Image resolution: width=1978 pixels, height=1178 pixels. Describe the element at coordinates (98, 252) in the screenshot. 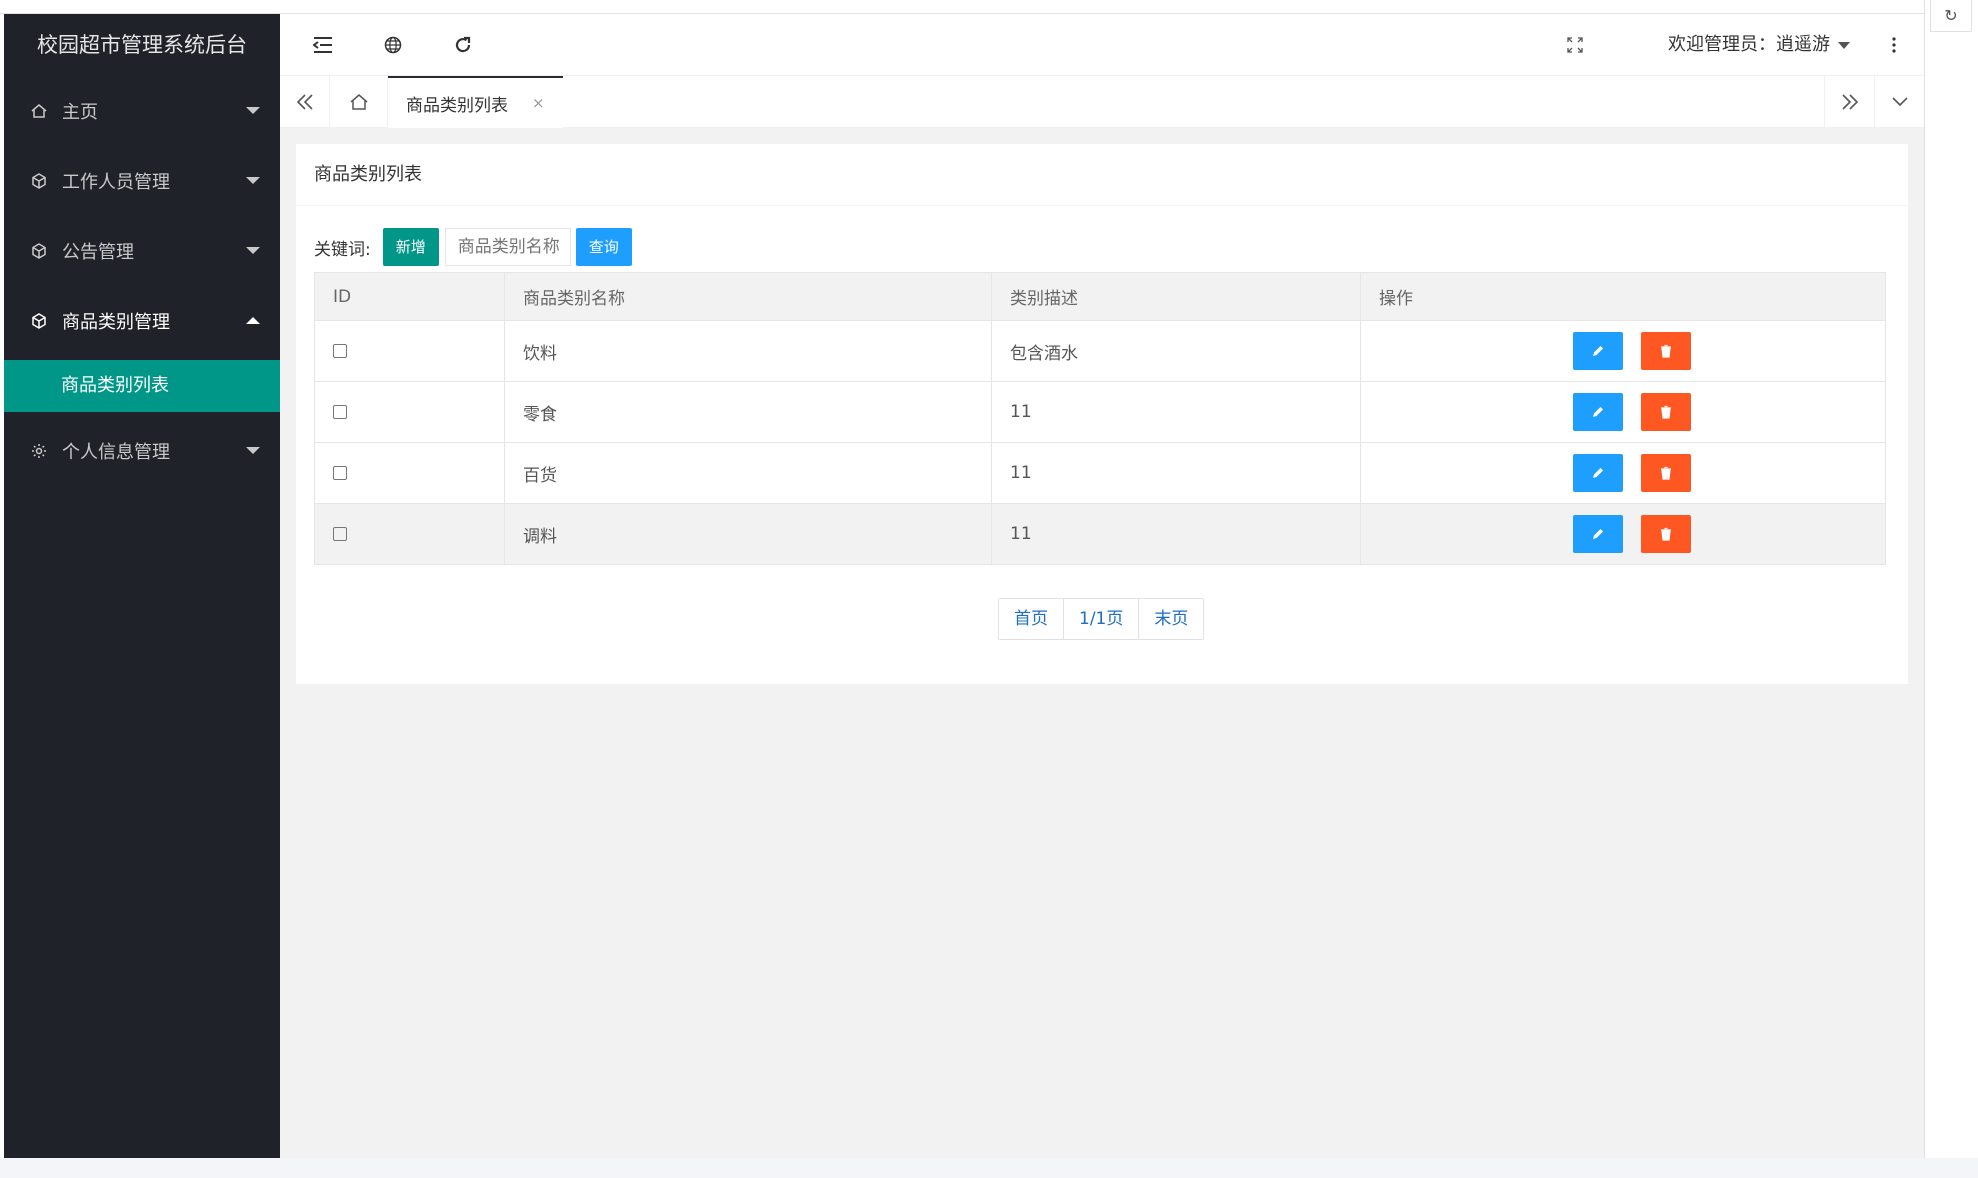

I see `sidebar-item-label: 公告管理` at that location.